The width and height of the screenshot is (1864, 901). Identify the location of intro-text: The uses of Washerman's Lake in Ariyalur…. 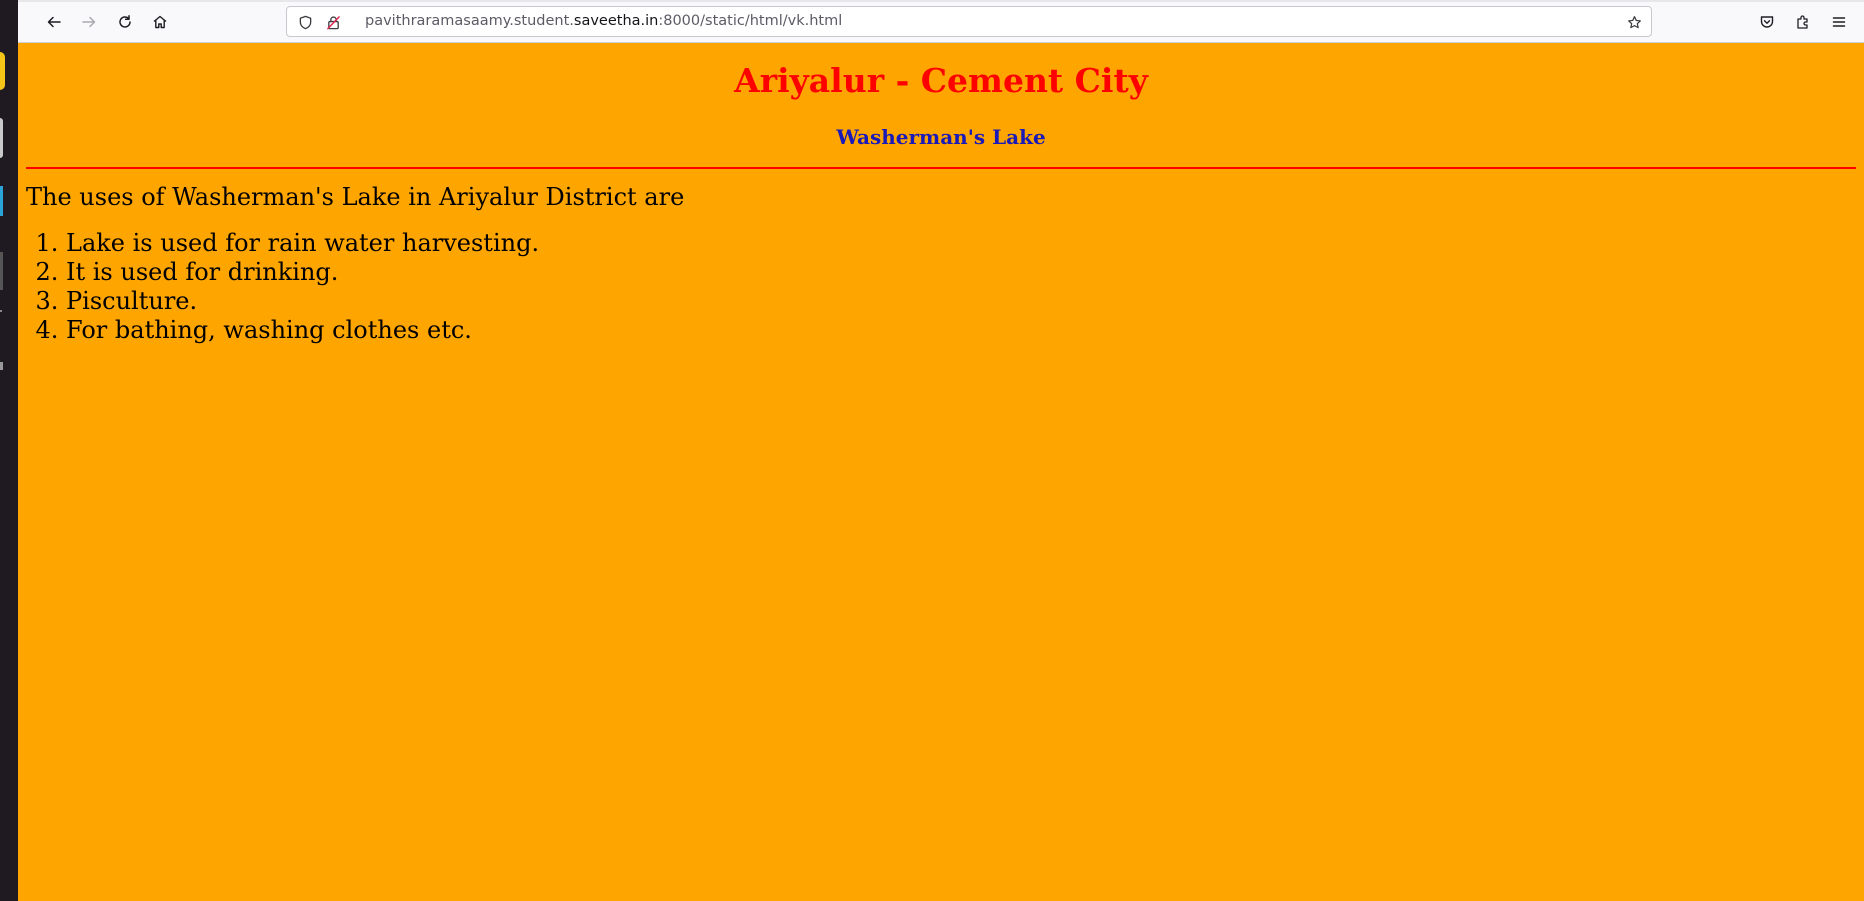
(355, 197).